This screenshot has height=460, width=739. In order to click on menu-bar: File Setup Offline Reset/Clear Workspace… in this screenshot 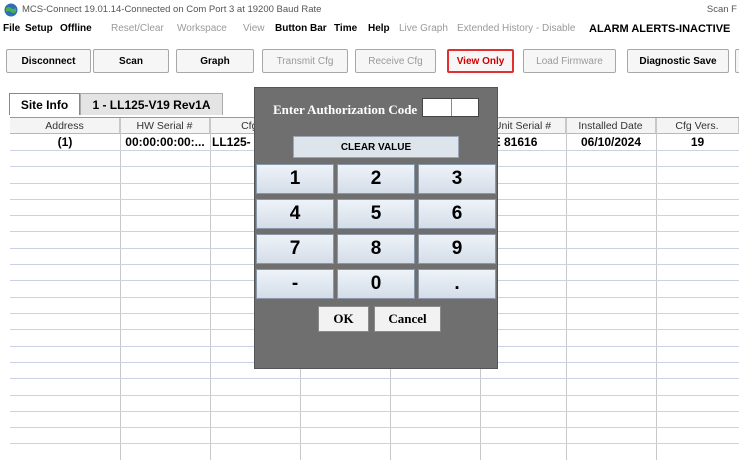, I will do `click(369, 29)`.